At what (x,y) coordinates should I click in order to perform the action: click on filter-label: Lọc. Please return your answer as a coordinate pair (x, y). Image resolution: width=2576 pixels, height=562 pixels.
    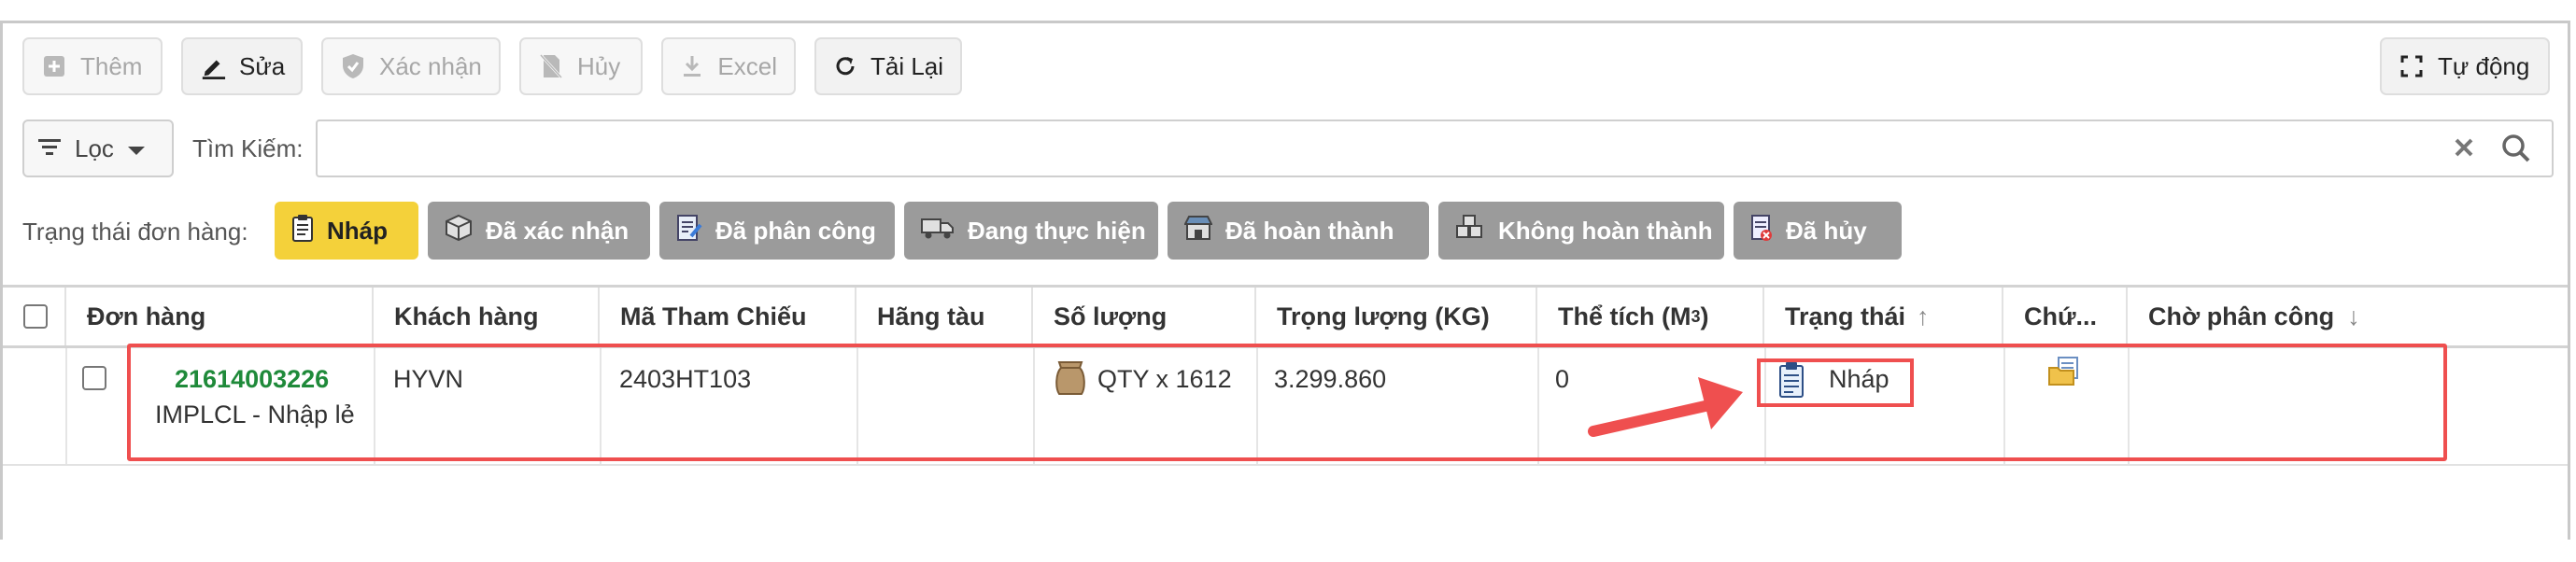
    Looking at the image, I should click on (94, 147).